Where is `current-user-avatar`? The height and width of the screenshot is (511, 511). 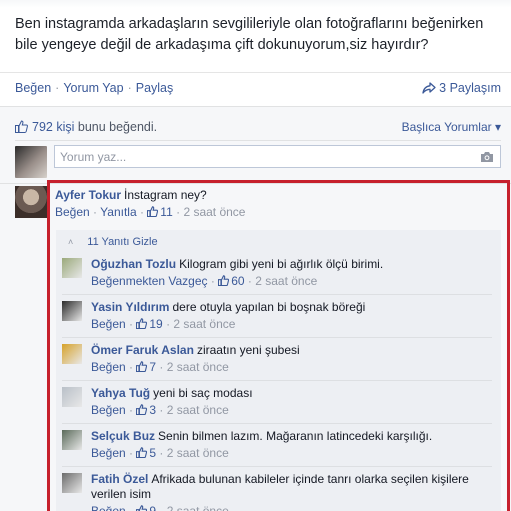
current-user-avatar is located at coordinates (31, 162).